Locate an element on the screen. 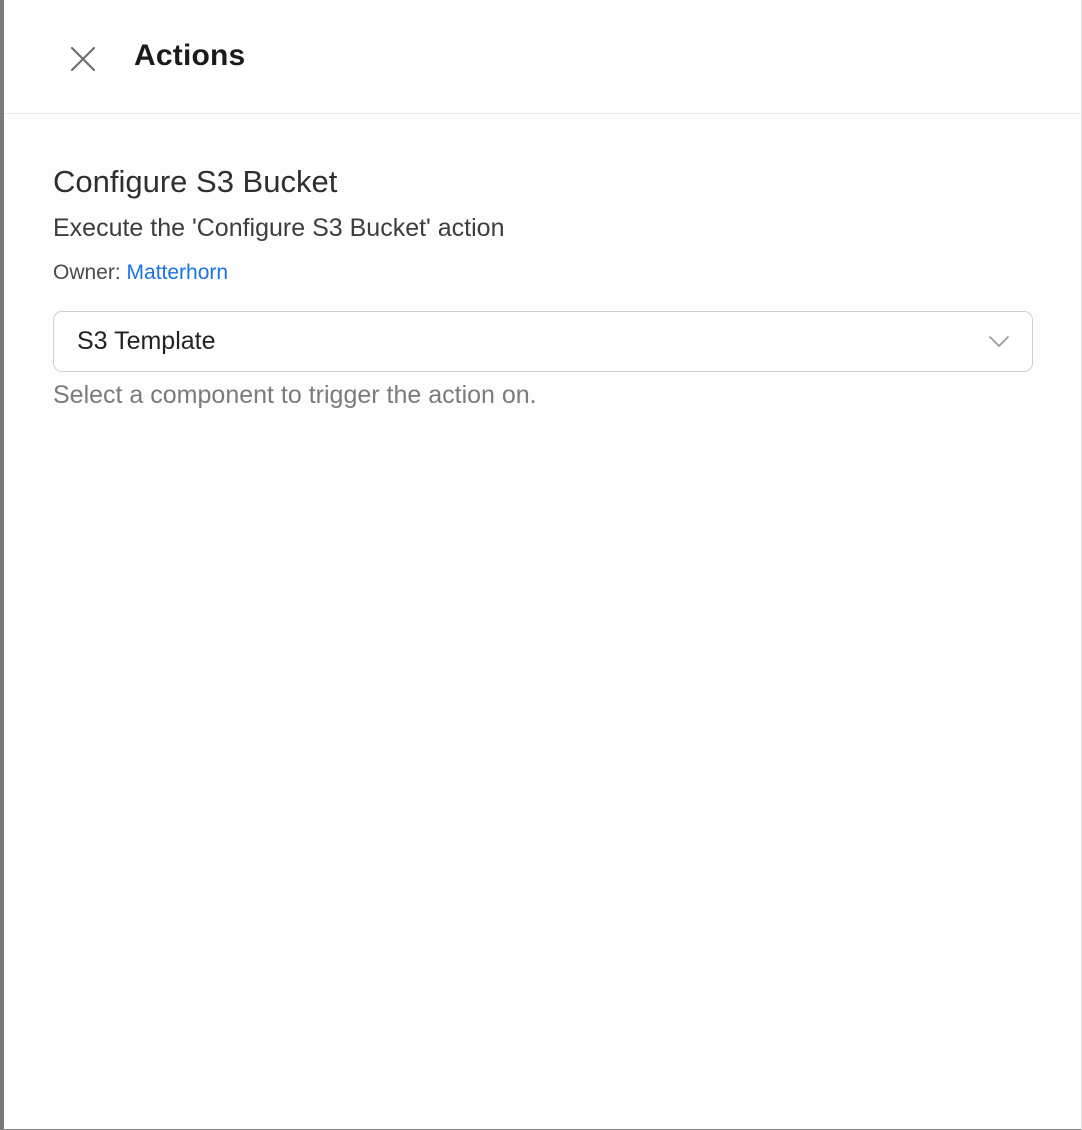 The height and width of the screenshot is (1130, 1082). chevron-down-icon is located at coordinates (999, 341).